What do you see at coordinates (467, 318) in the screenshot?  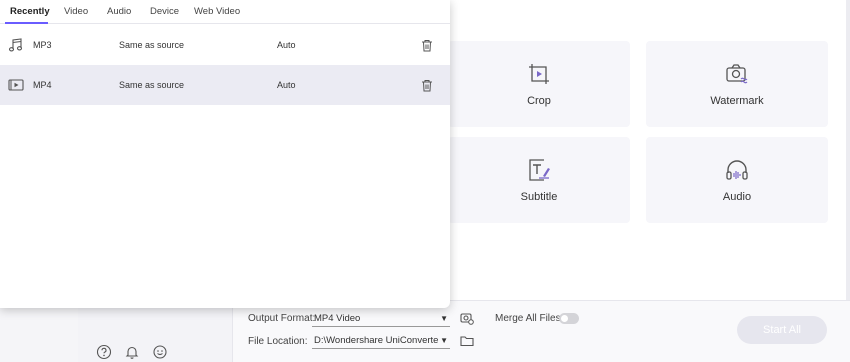 I see `format-settings-icon` at bounding box center [467, 318].